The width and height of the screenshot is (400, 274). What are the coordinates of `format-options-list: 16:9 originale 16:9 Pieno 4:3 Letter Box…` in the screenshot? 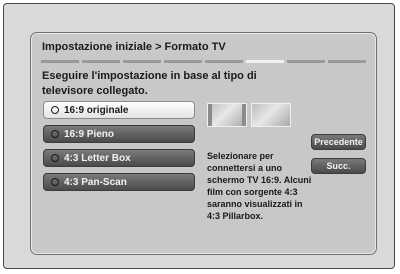 It's located at (119, 146).